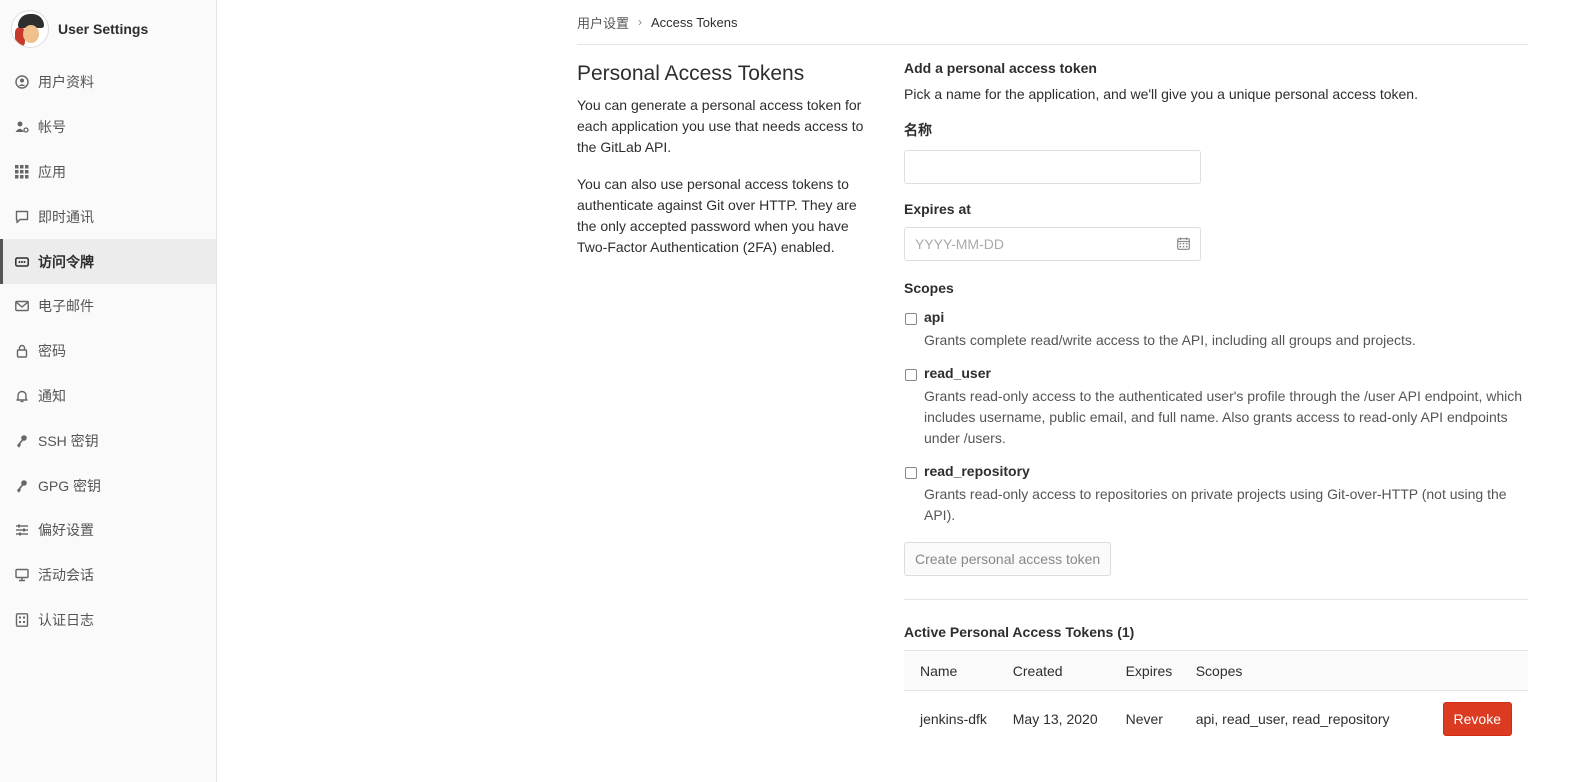 The height and width of the screenshot is (782, 1580). What do you see at coordinates (603, 22) in the screenshot?
I see `breadcrumb-parent-link: 用户设置` at bounding box center [603, 22].